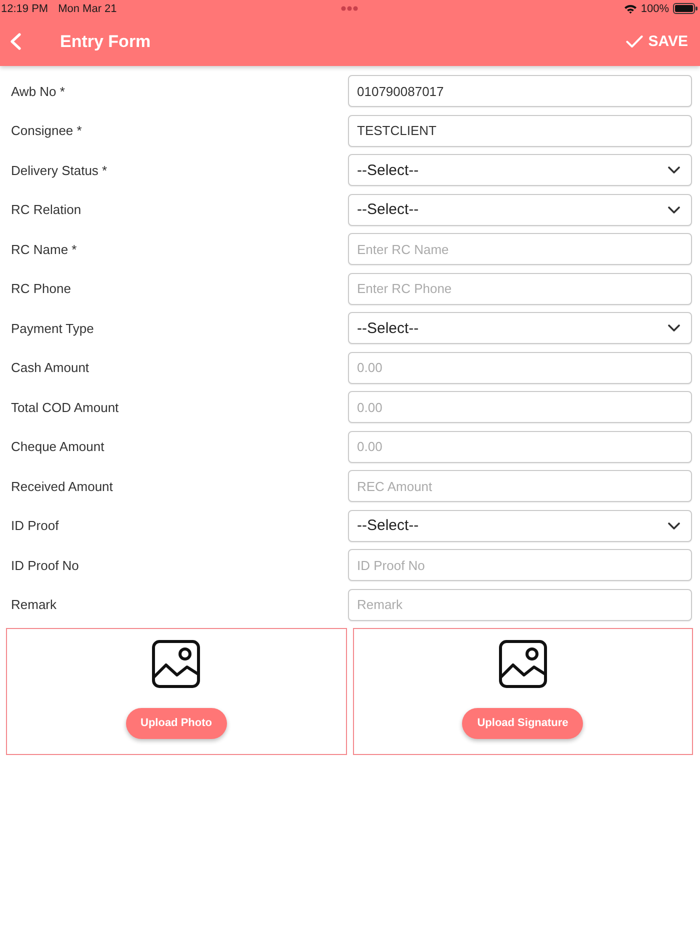 The width and height of the screenshot is (700, 934). I want to click on status-date: Mon Mar 21, so click(87, 8).